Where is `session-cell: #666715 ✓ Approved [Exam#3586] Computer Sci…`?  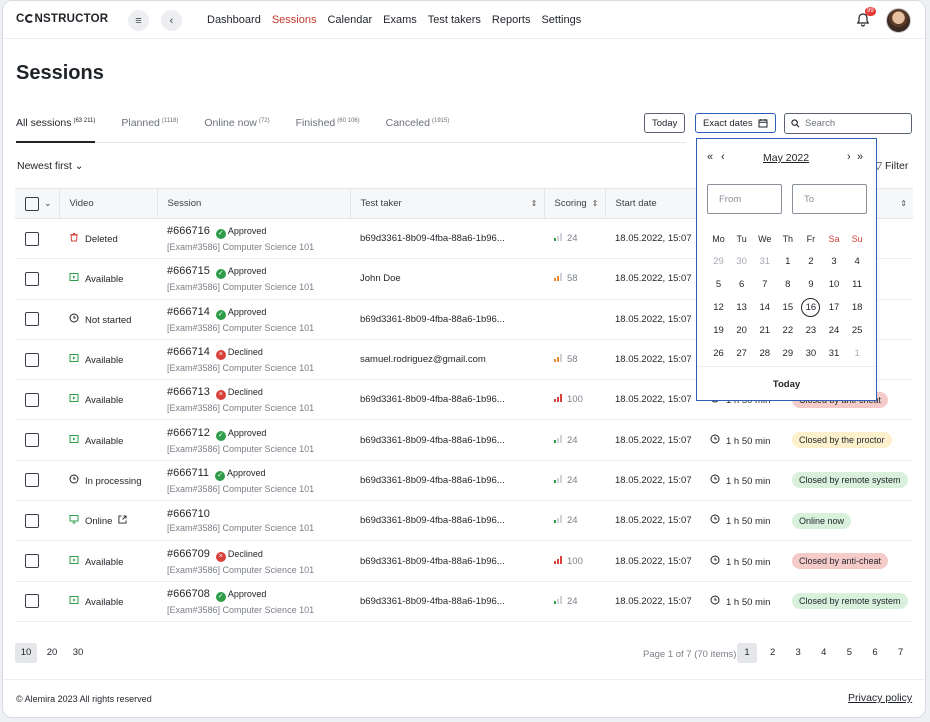 session-cell: #666715 ✓ Approved [Exam#3586] Computer Sci… is located at coordinates (253, 279).